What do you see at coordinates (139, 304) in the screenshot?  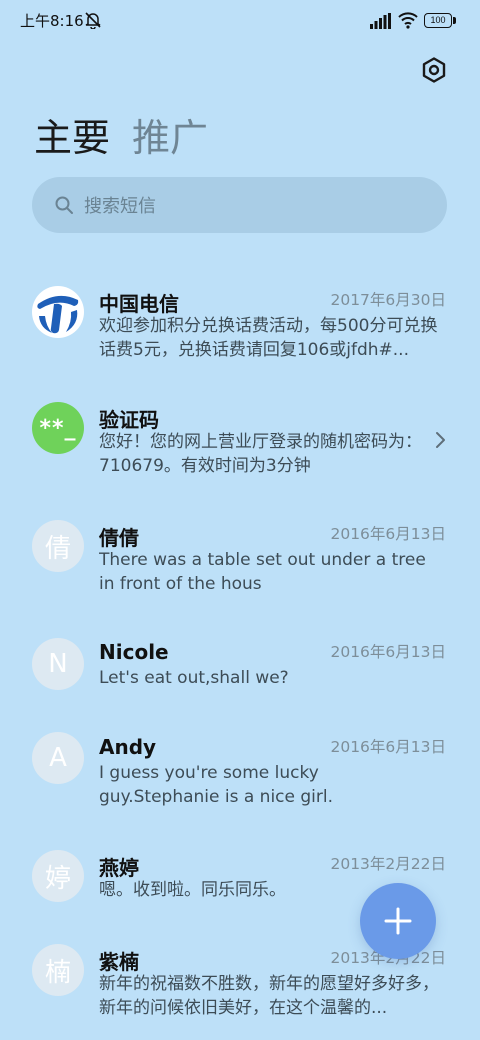 I see `conversation-name: 中国电信` at bounding box center [139, 304].